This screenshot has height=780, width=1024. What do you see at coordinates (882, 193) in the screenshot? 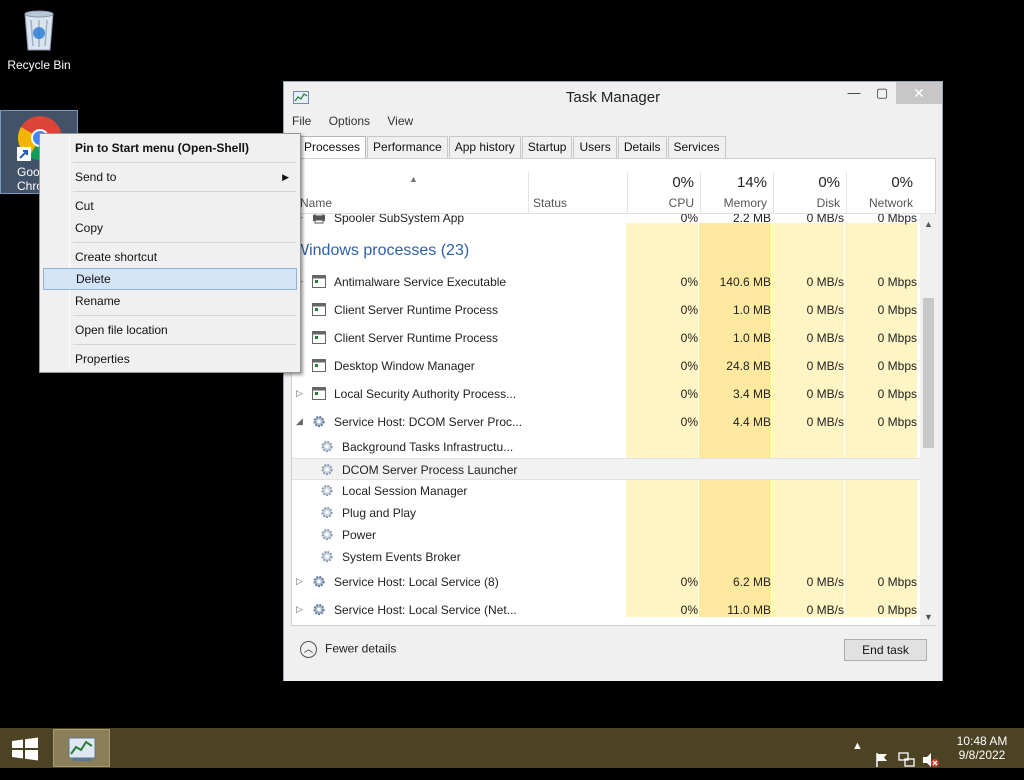
I see `column-network: 0% Network` at bounding box center [882, 193].